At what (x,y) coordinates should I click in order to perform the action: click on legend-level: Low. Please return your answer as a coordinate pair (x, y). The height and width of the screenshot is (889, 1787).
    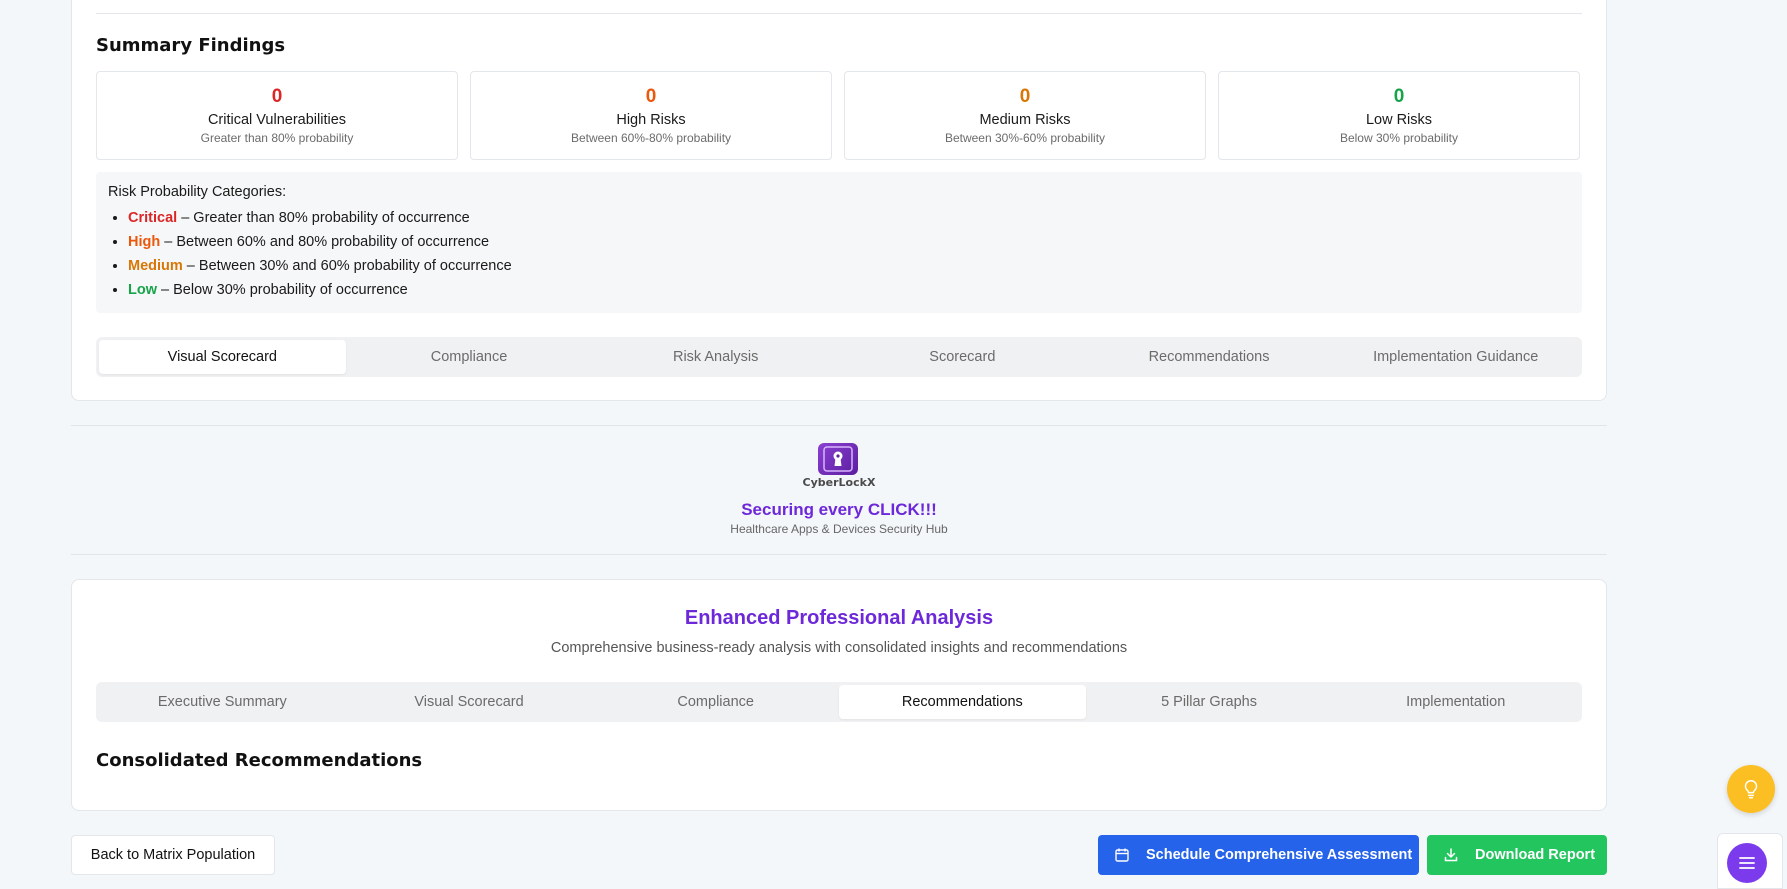
    Looking at the image, I should click on (142, 290).